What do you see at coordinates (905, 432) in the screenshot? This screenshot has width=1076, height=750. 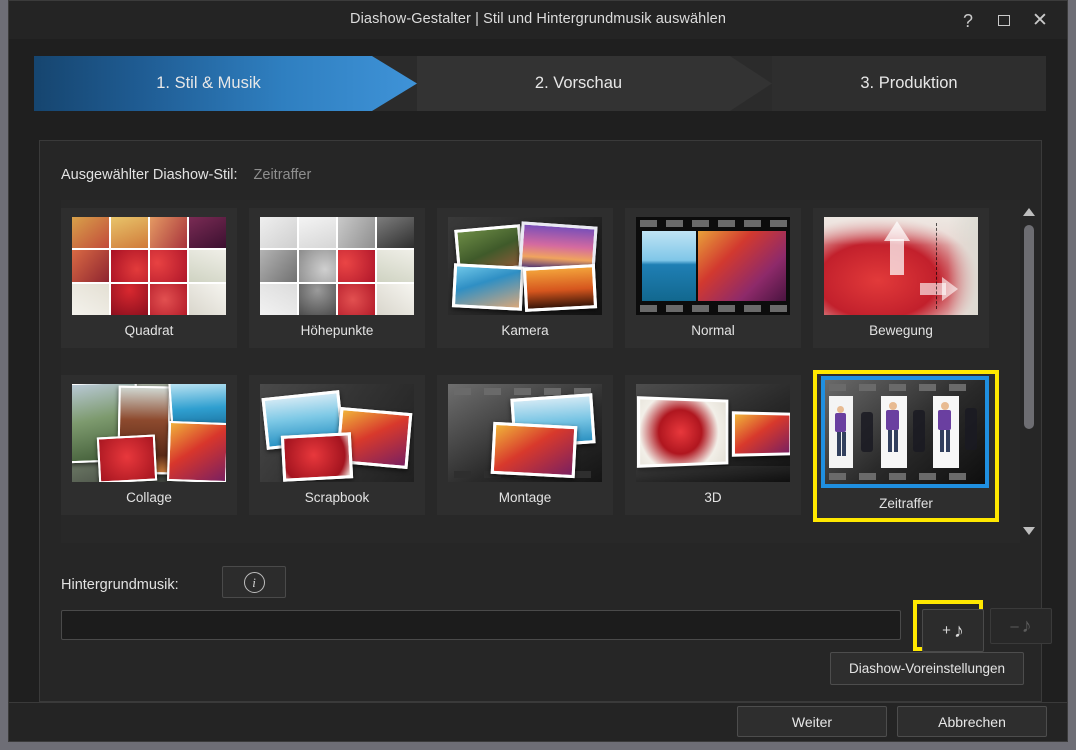 I see `style-thumbnail-zeitraffer` at bounding box center [905, 432].